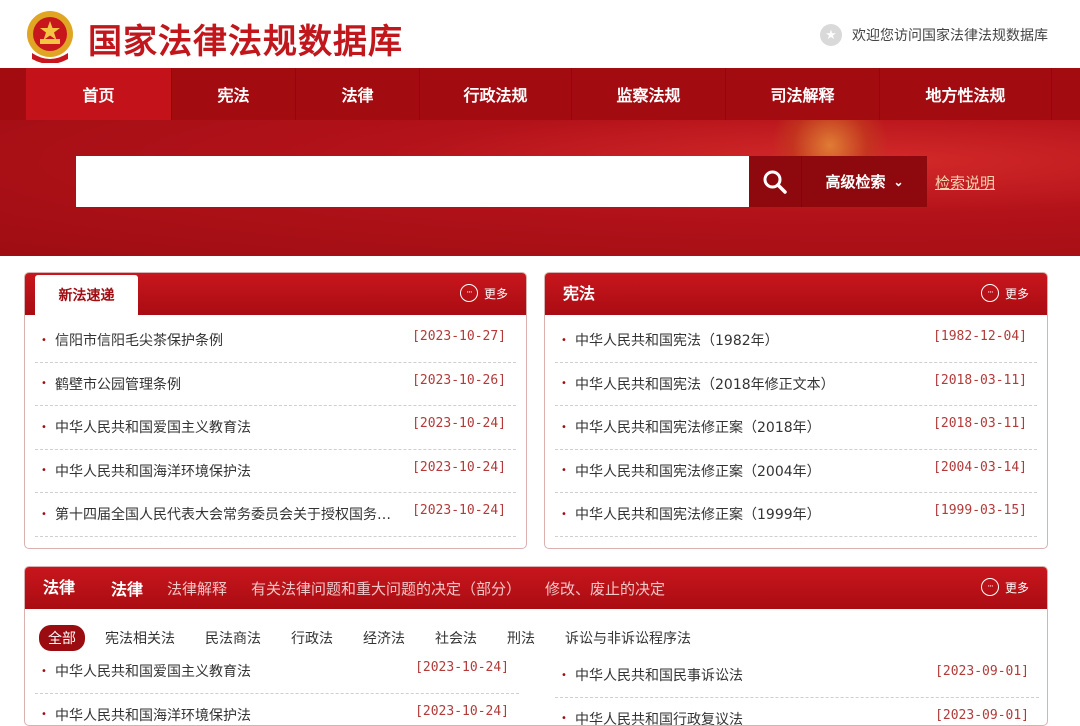 This screenshot has height=726, width=1080. What do you see at coordinates (965, 182) in the screenshot?
I see `search-help-link: 检索说明` at bounding box center [965, 182].